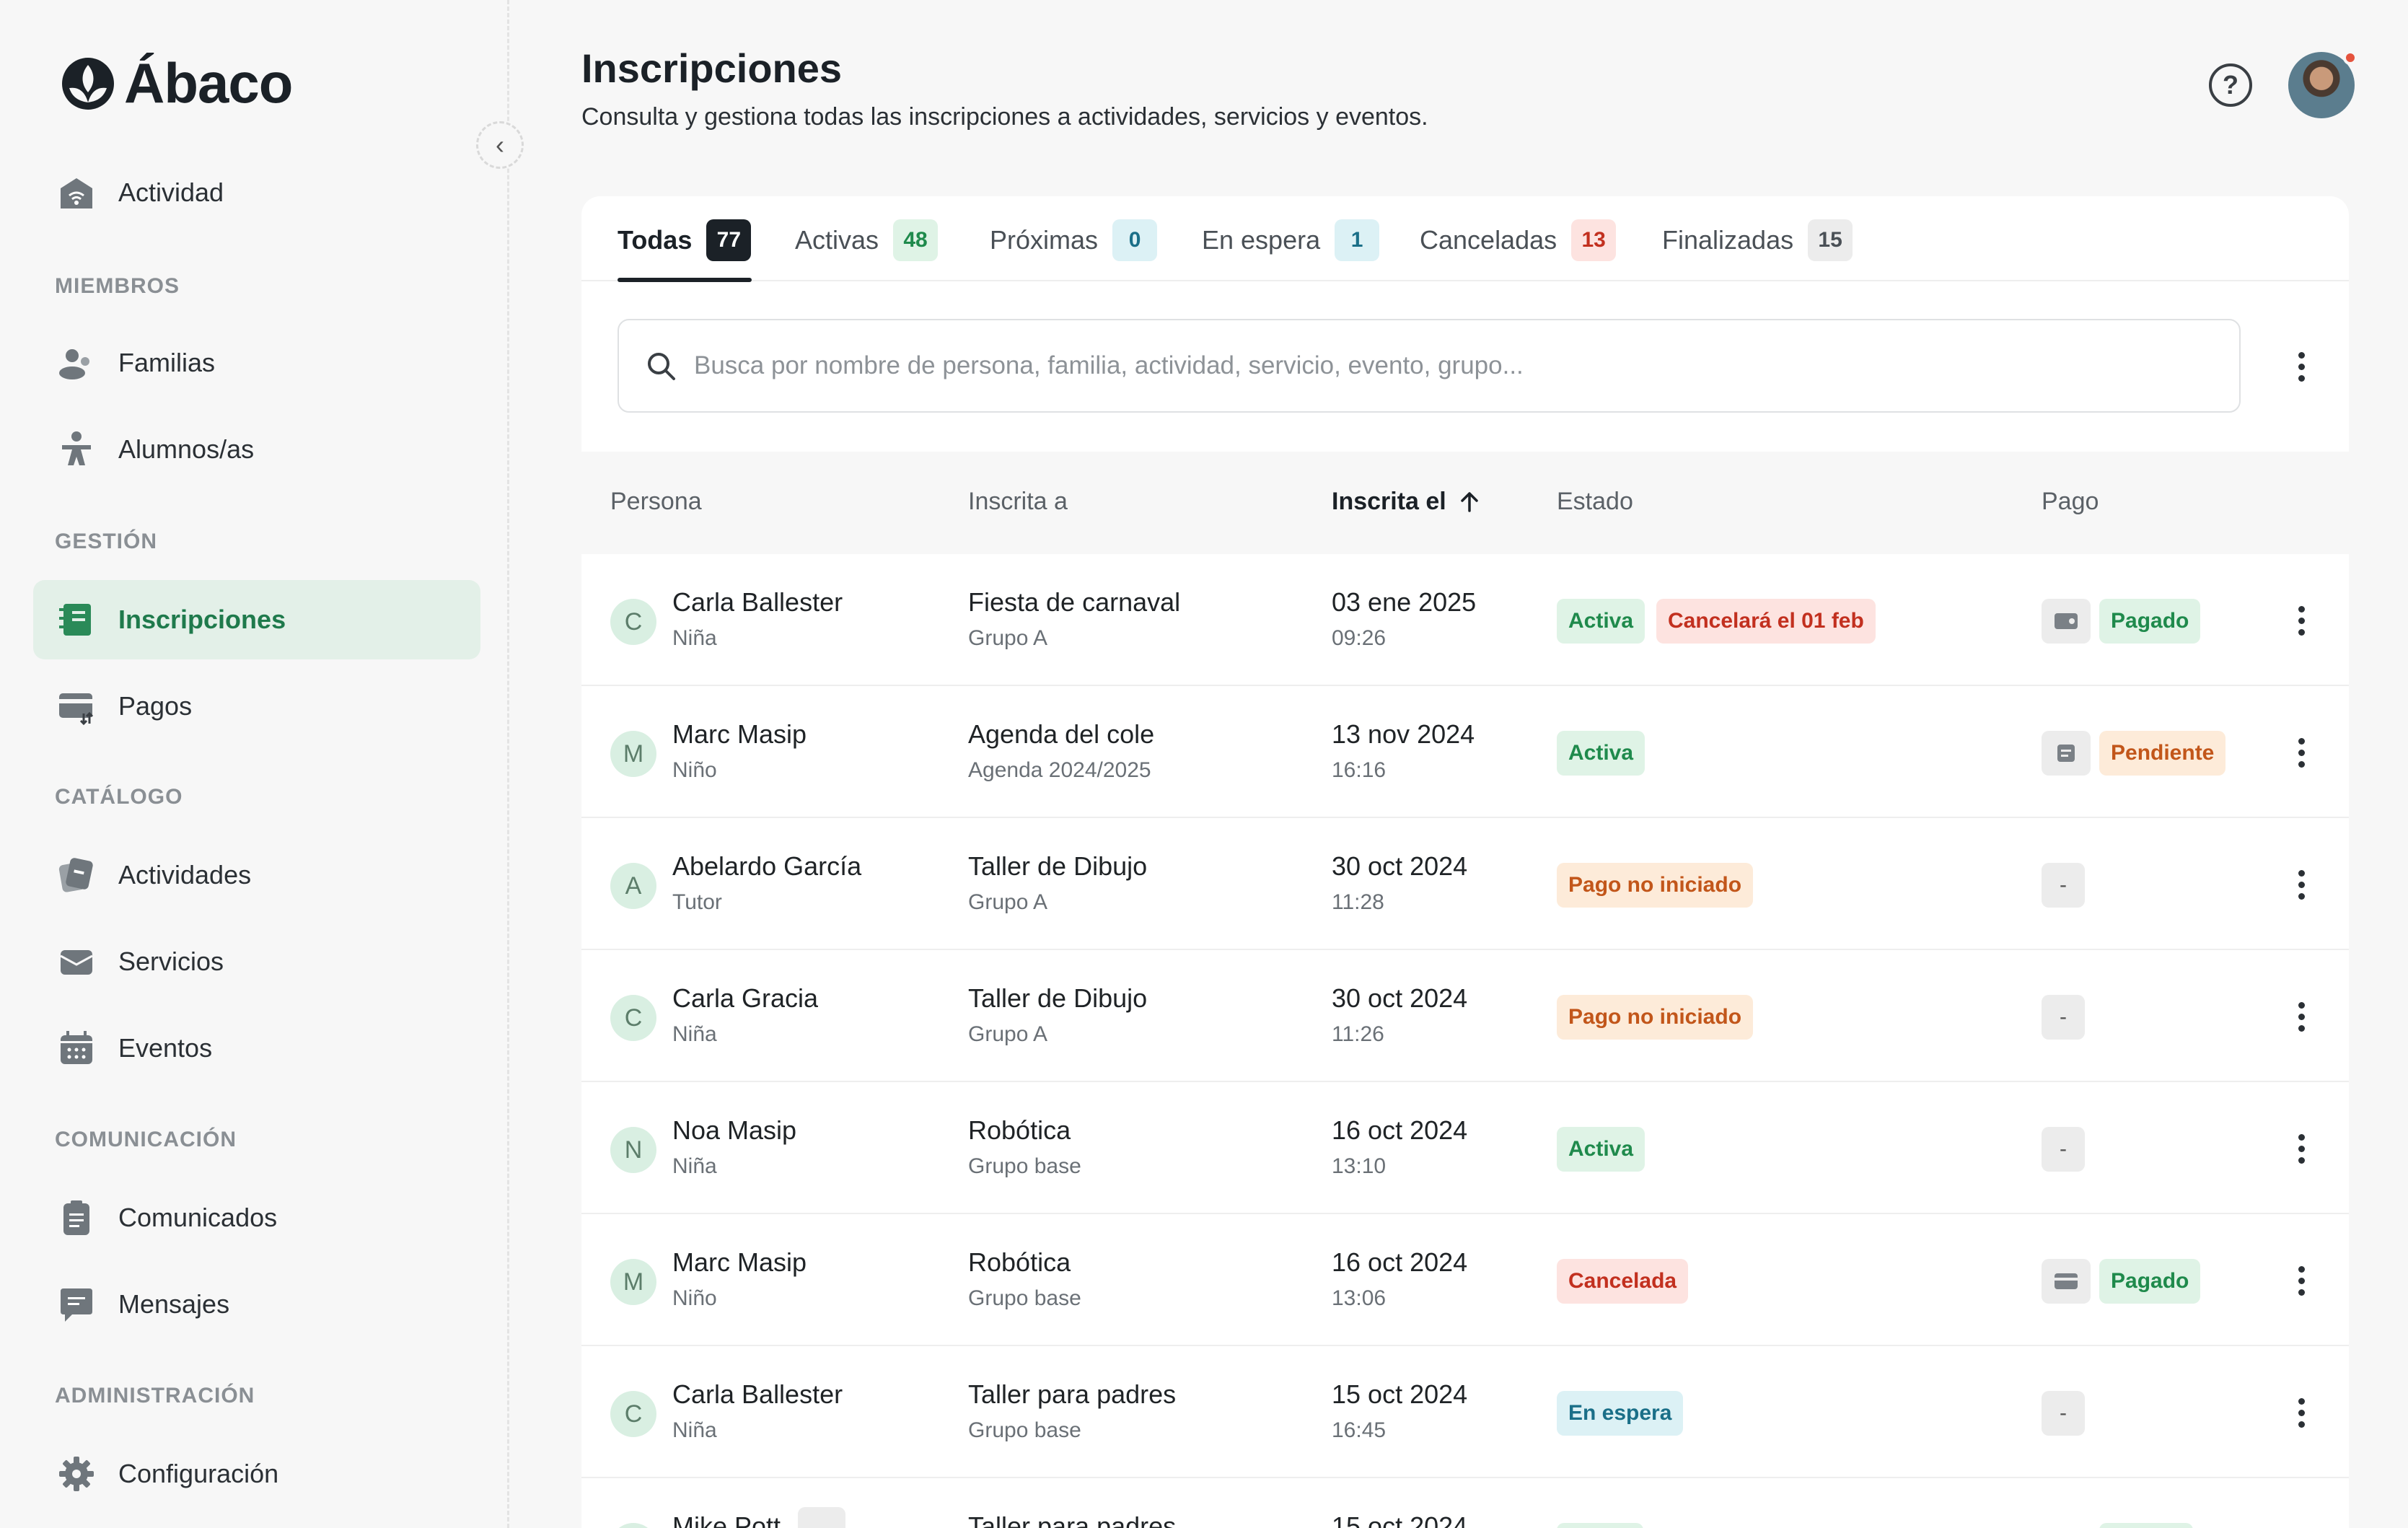 This screenshot has height=1528, width=2408. What do you see at coordinates (1358, 1034) in the screenshot?
I see `enrolled-time: 11:26` at bounding box center [1358, 1034].